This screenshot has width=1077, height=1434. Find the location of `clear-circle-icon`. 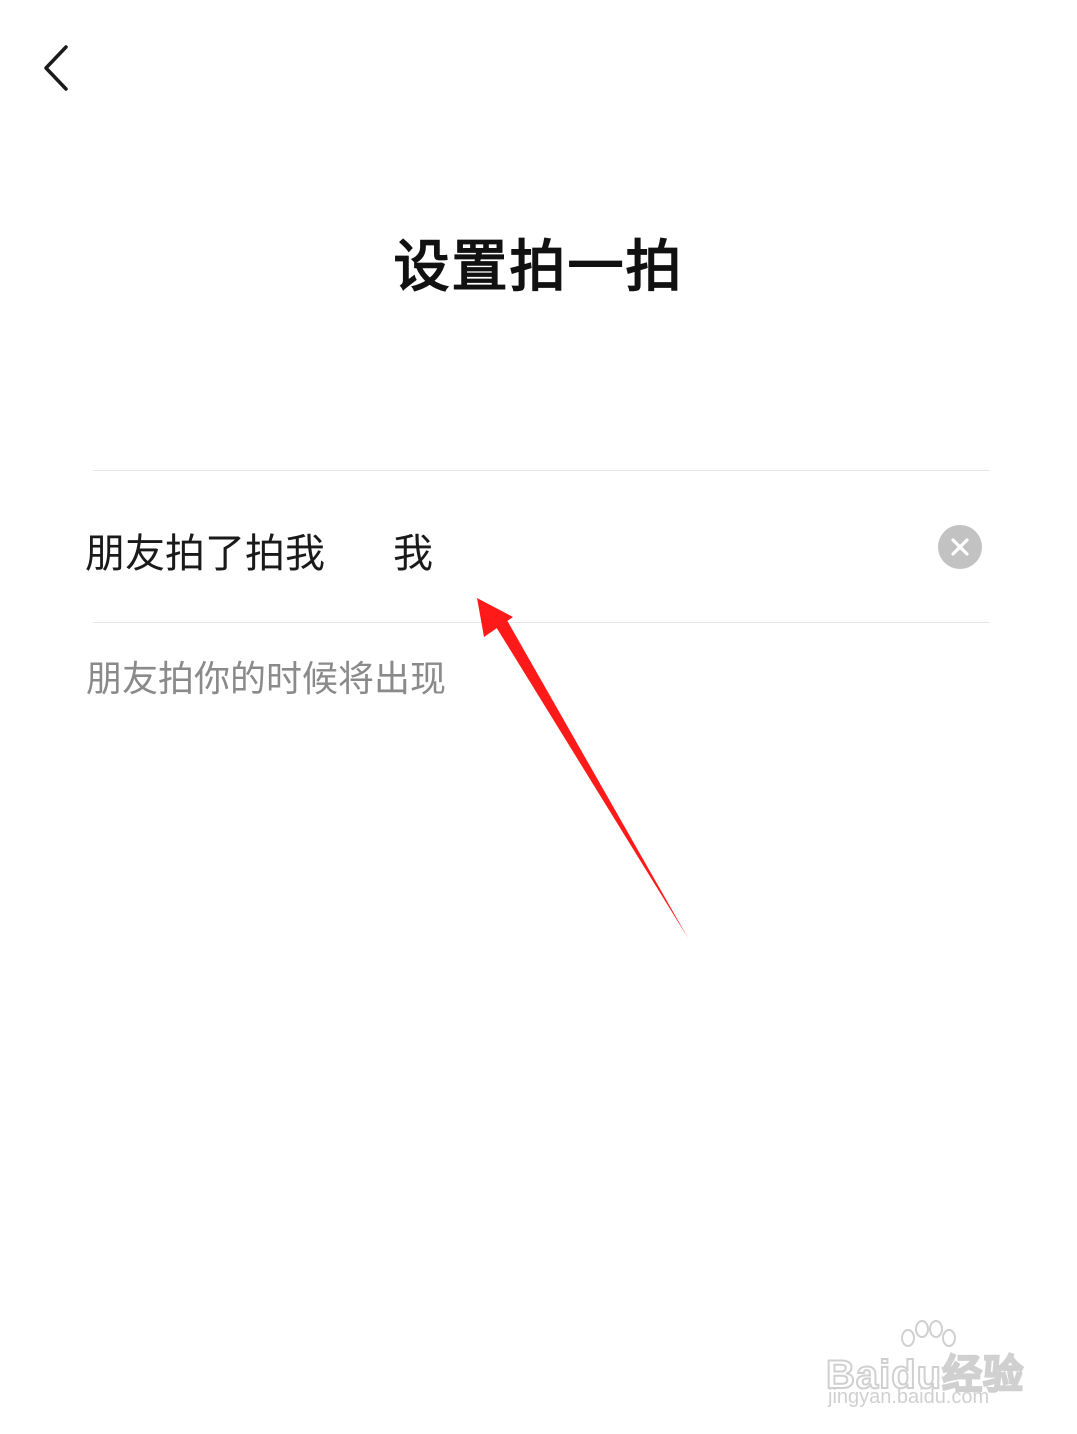

clear-circle-icon is located at coordinates (960, 547).